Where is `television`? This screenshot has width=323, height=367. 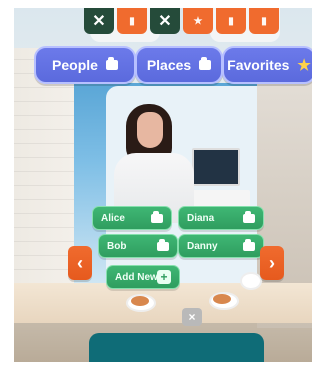 television is located at coordinates (216, 167).